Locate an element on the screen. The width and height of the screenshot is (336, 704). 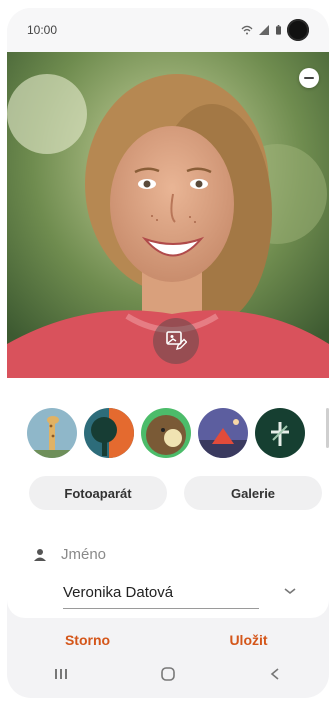
tent-avatar is located at coordinates (223, 433).